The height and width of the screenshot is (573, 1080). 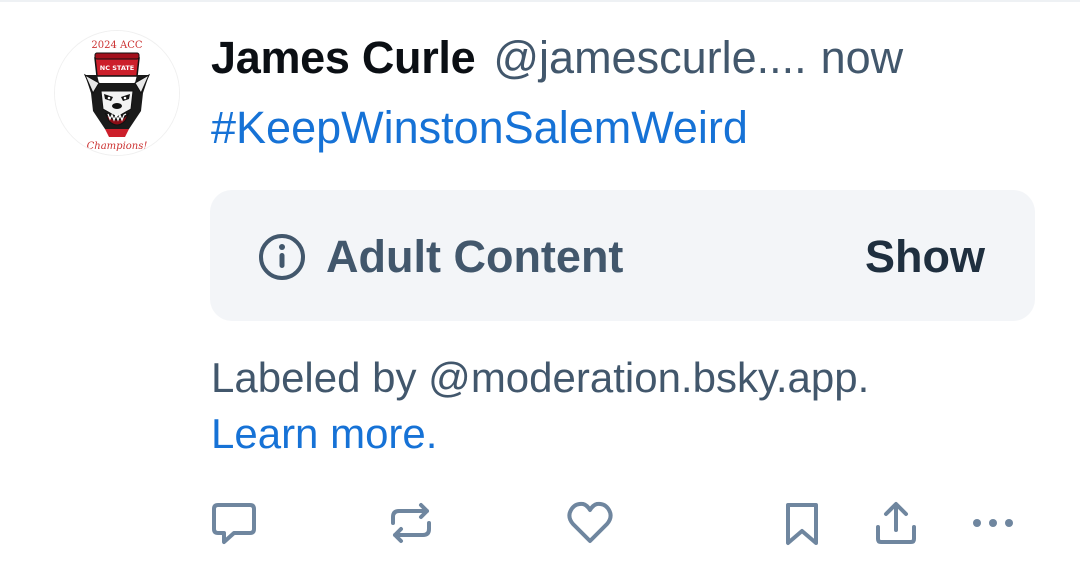 I want to click on info-icon, so click(x=282, y=257).